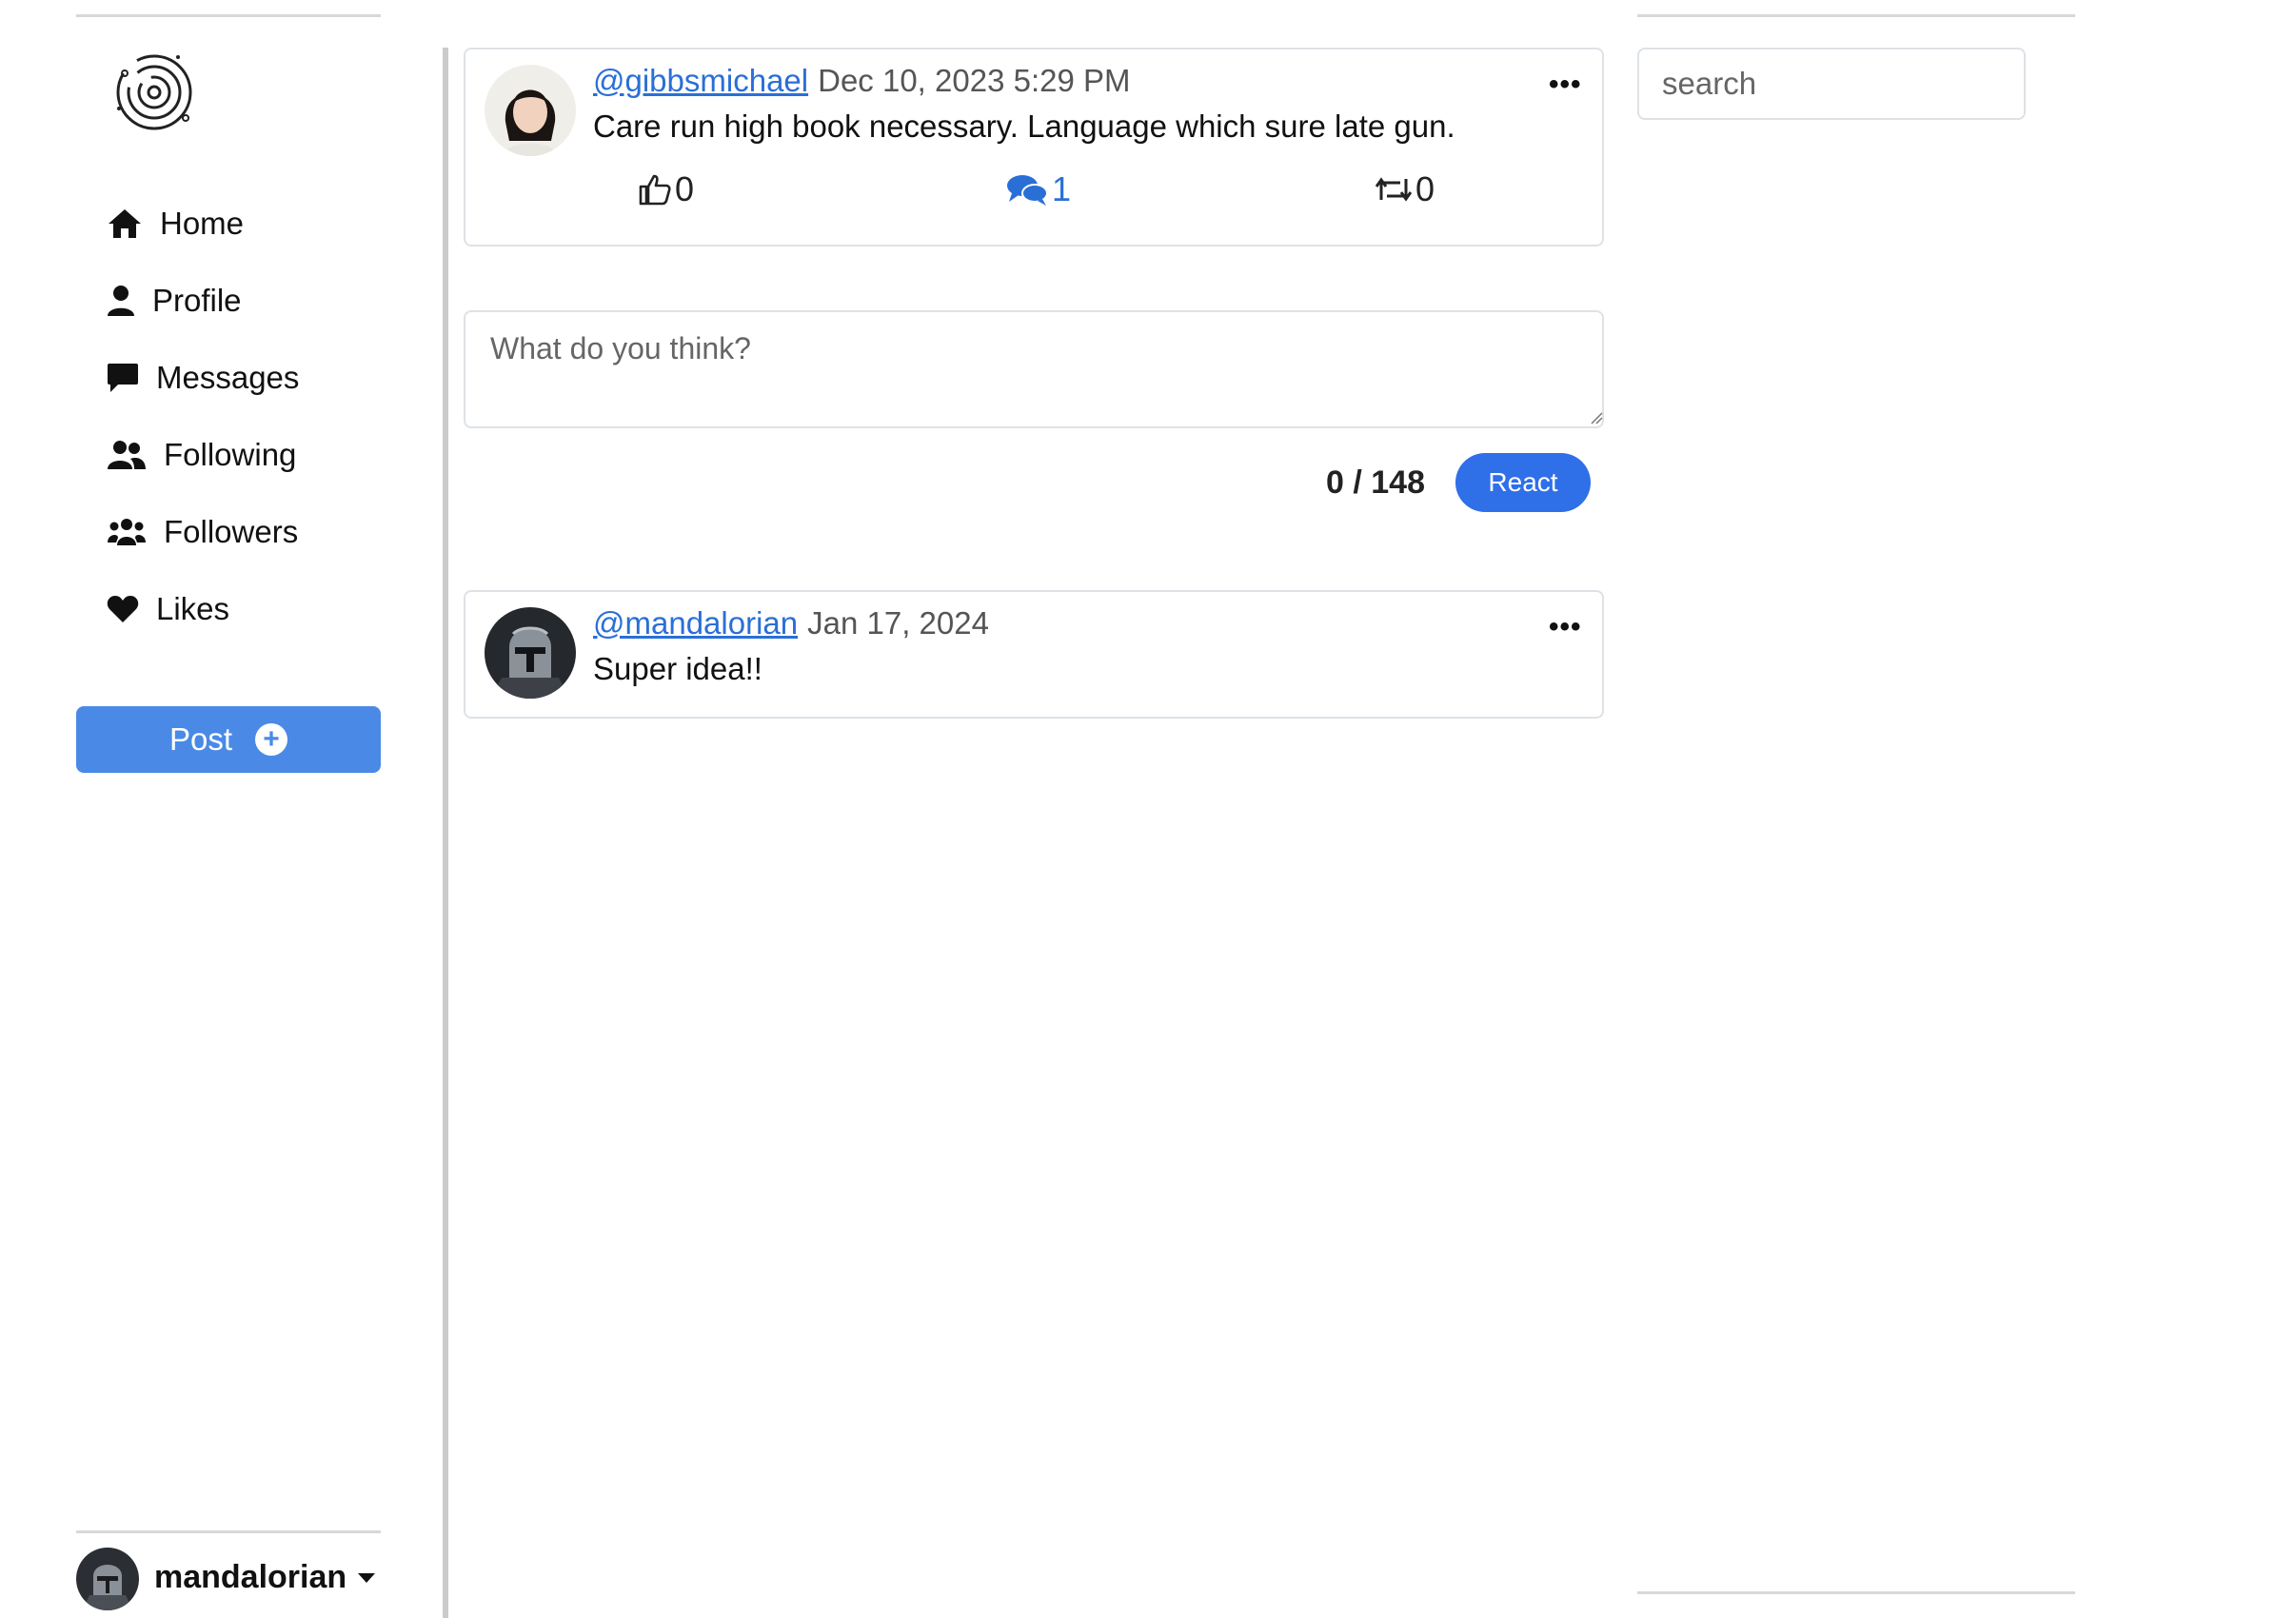 The height and width of the screenshot is (1618, 2296). What do you see at coordinates (1034, 369) in the screenshot?
I see `reply-textarea` at bounding box center [1034, 369].